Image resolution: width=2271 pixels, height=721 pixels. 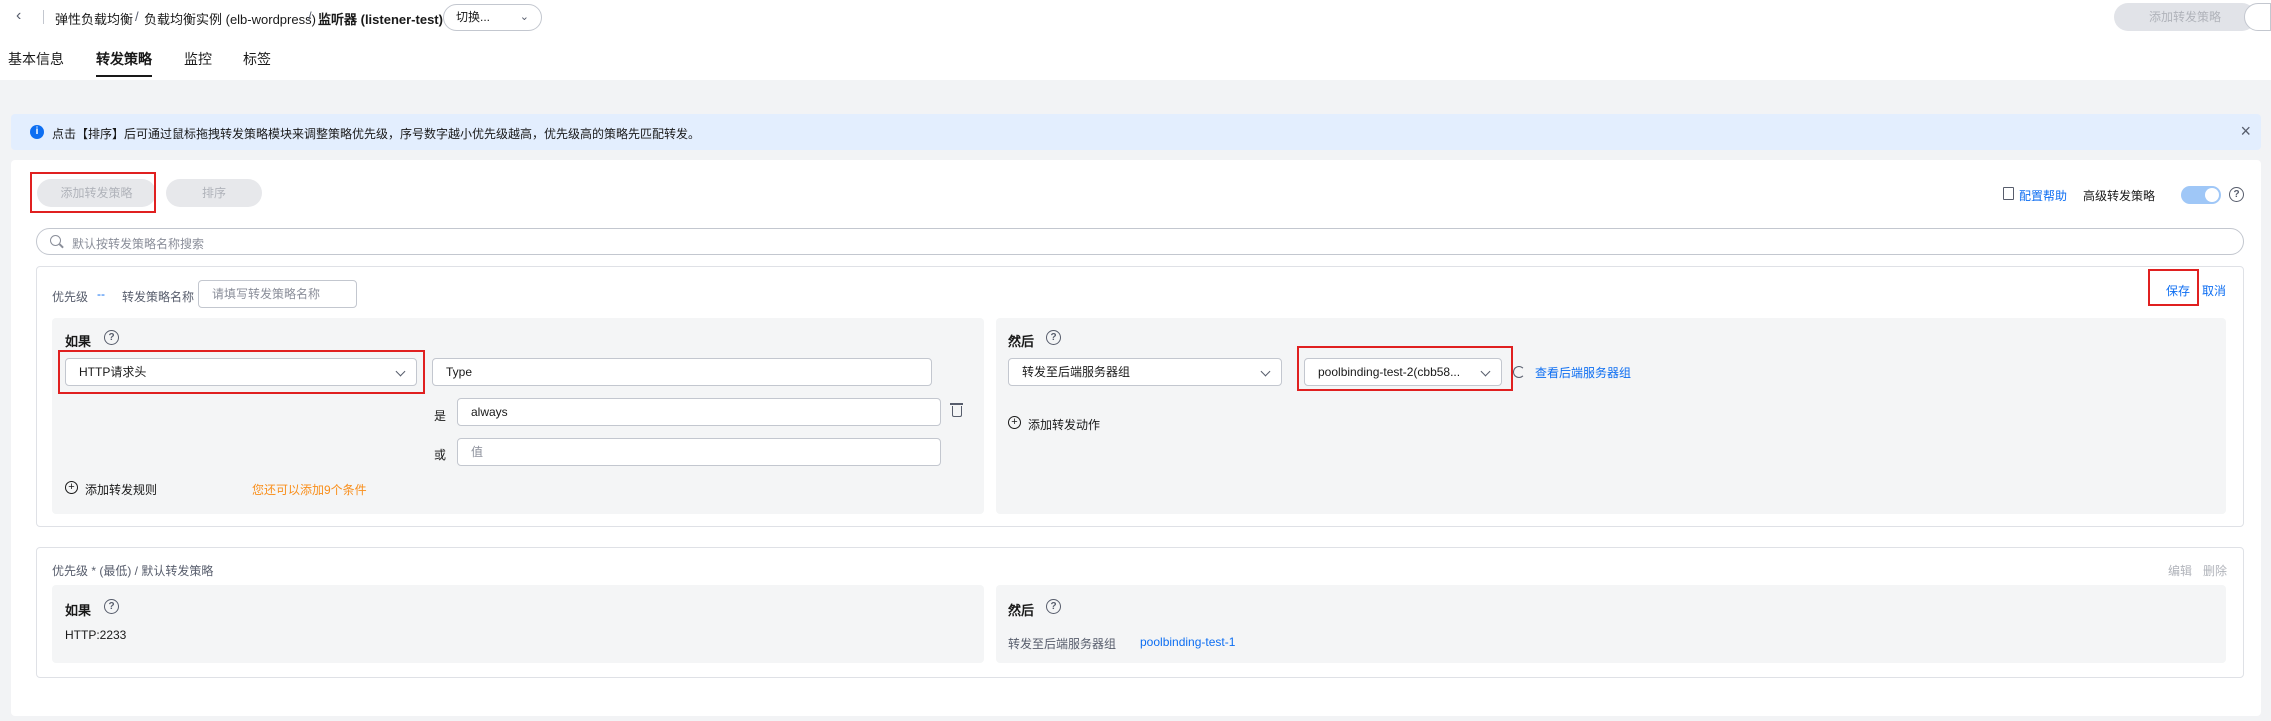 What do you see at coordinates (70, 297) in the screenshot?
I see `priority-label: 优先级` at bounding box center [70, 297].